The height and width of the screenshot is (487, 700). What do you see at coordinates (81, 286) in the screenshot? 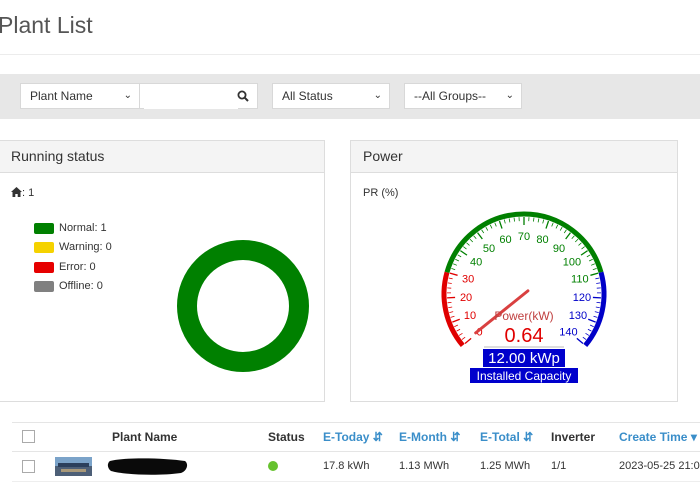
I see `legend-label: Offline: 0` at bounding box center [81, 286].